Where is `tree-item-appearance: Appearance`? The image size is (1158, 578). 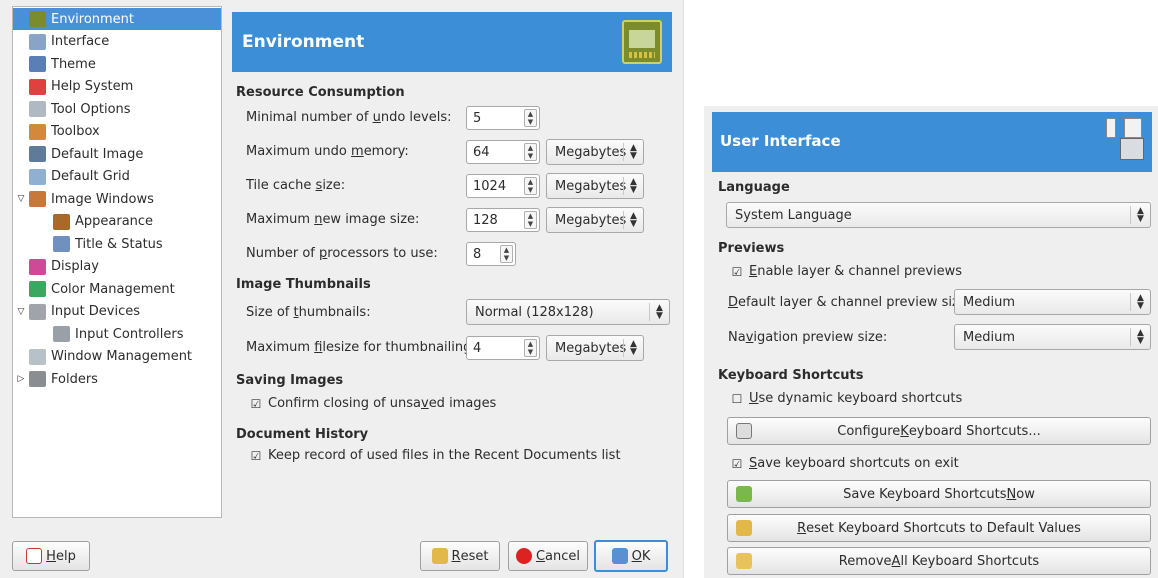
tree-item-appearance: Appearance is located at coordinates (83, 222).